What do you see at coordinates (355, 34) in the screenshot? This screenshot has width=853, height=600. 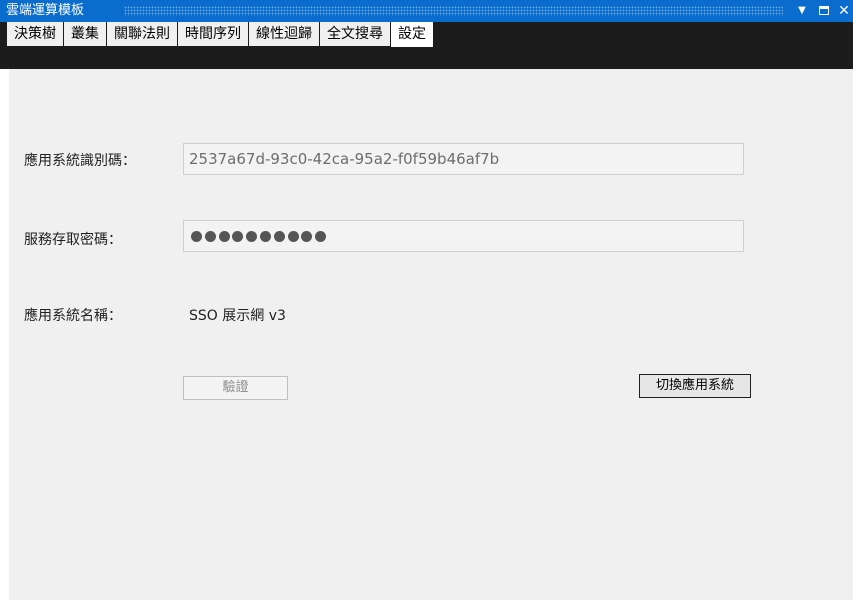 I see `tab-5: 全文搜尋` at bounding box center [355, 34].